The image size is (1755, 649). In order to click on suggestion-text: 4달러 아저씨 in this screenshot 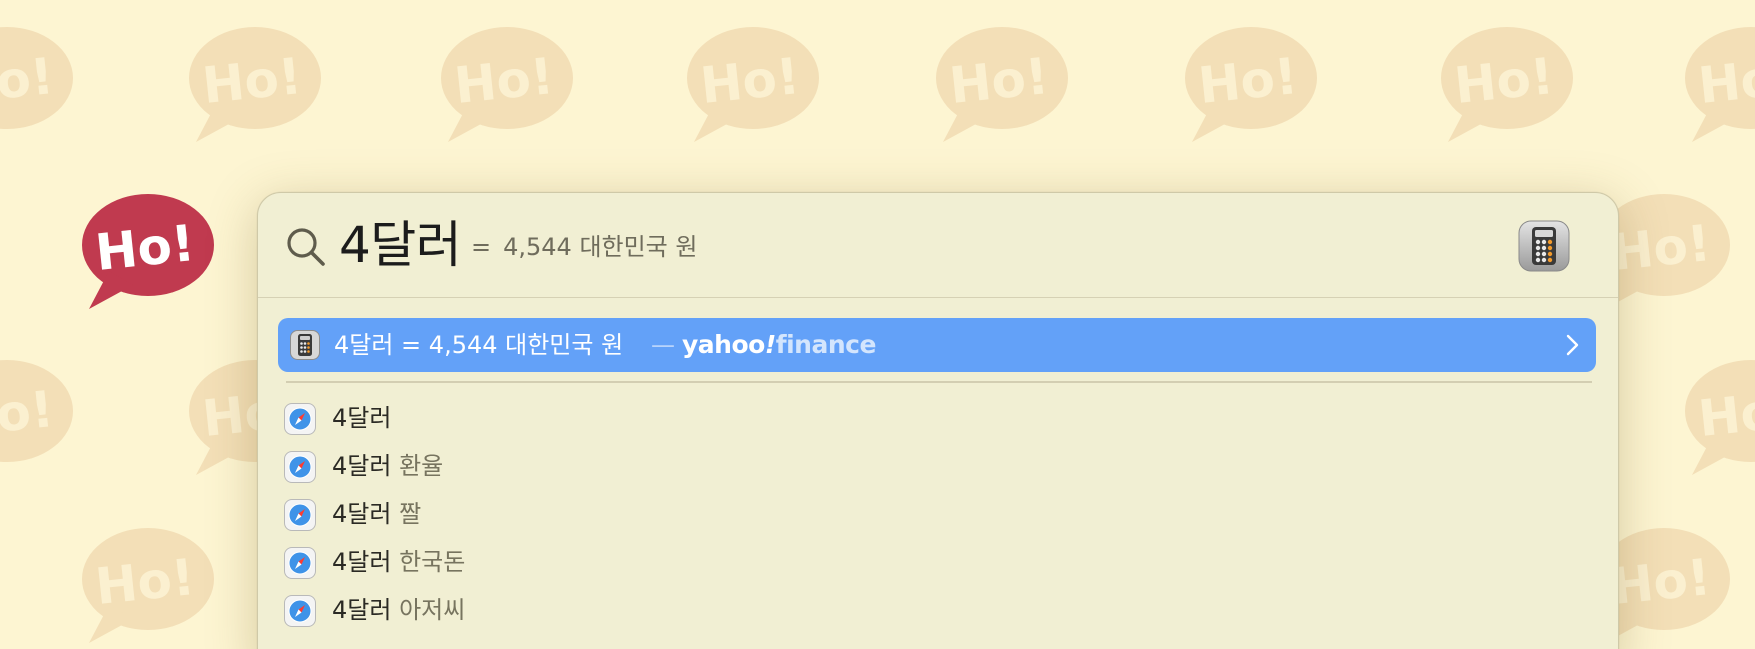, I will do `click(398, 610)`.